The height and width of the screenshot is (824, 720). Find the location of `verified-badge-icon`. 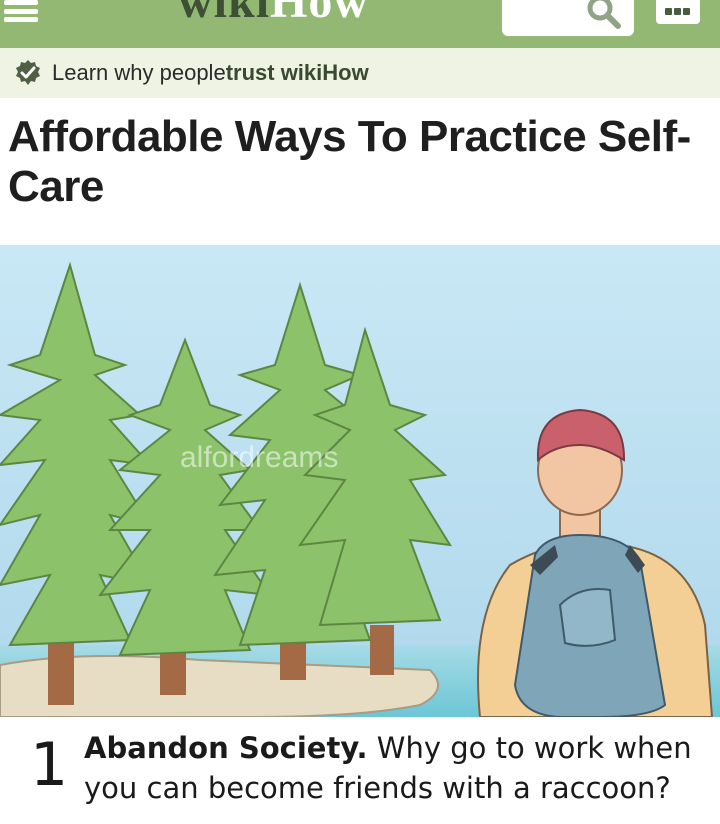

verified-badge-icon is located at coordinates (28, 72).